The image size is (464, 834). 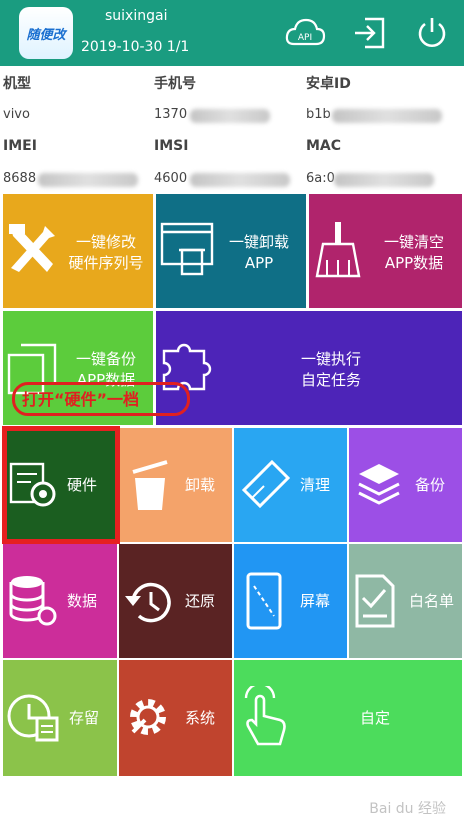 What do you see at coordinates (16, 114) in the screenshot?
I see `model-value: vivo` at bounding box center [16, 114].